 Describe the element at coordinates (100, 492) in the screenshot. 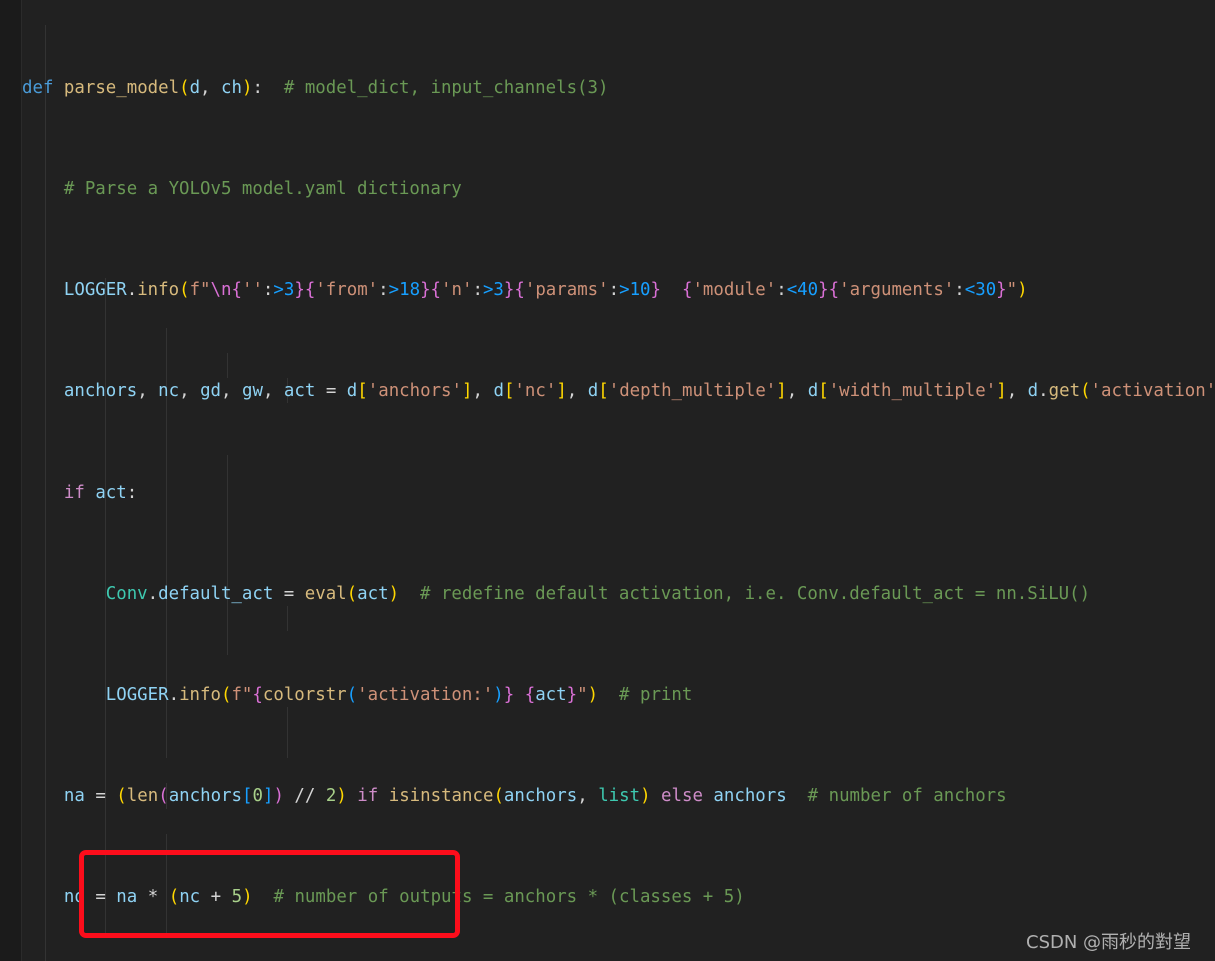

I see `code-line: if act:` at that location.